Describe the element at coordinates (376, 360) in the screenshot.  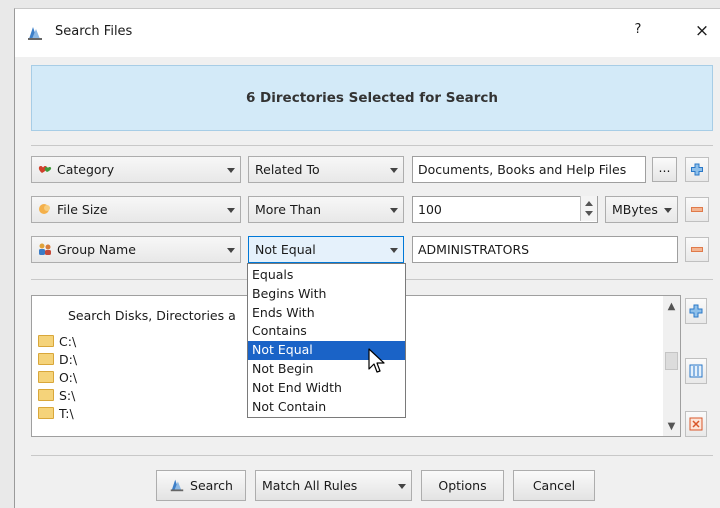
I see `mouse-pointer-icon` at that location.